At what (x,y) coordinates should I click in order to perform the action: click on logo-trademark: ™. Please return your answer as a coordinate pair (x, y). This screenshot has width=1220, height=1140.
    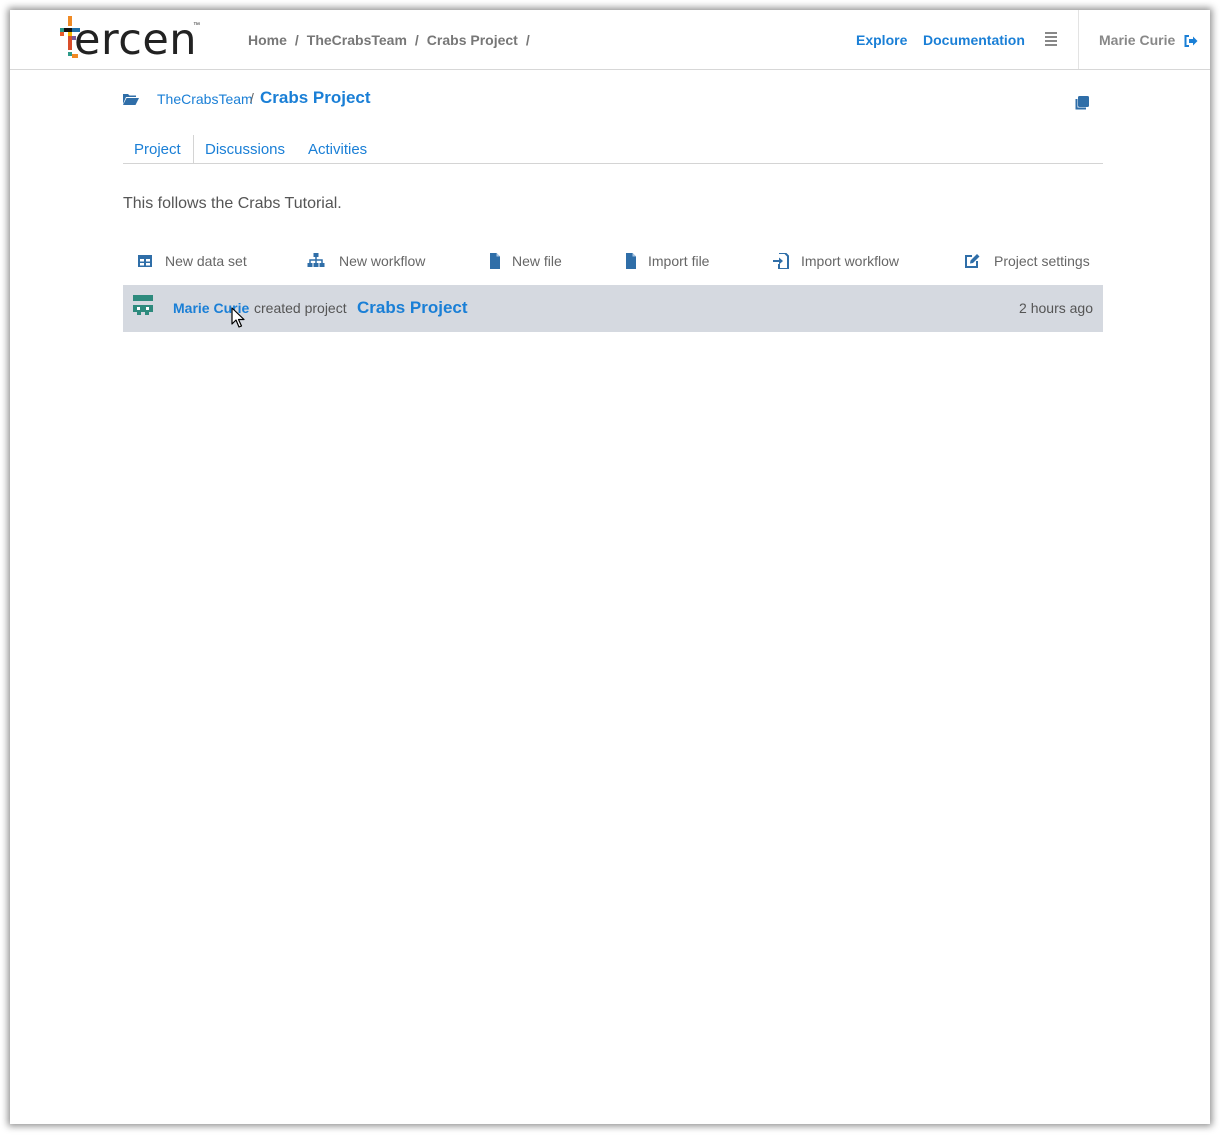
    Looking at the image, I should click on (196, 25).